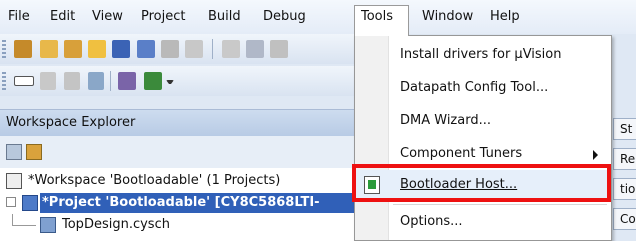 This screenshot has width=636, height=241. I want to click on bug-icon, so click(153, 81).